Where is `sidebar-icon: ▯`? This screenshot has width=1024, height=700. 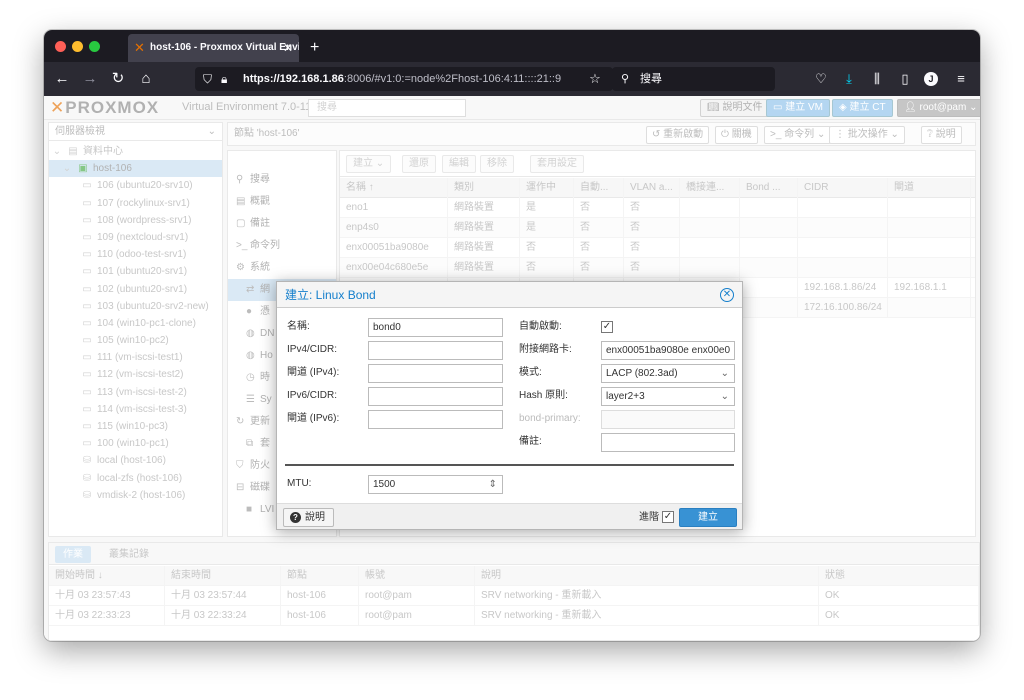
sidebar-icon: ▯ is located at coordinates (905, 79).